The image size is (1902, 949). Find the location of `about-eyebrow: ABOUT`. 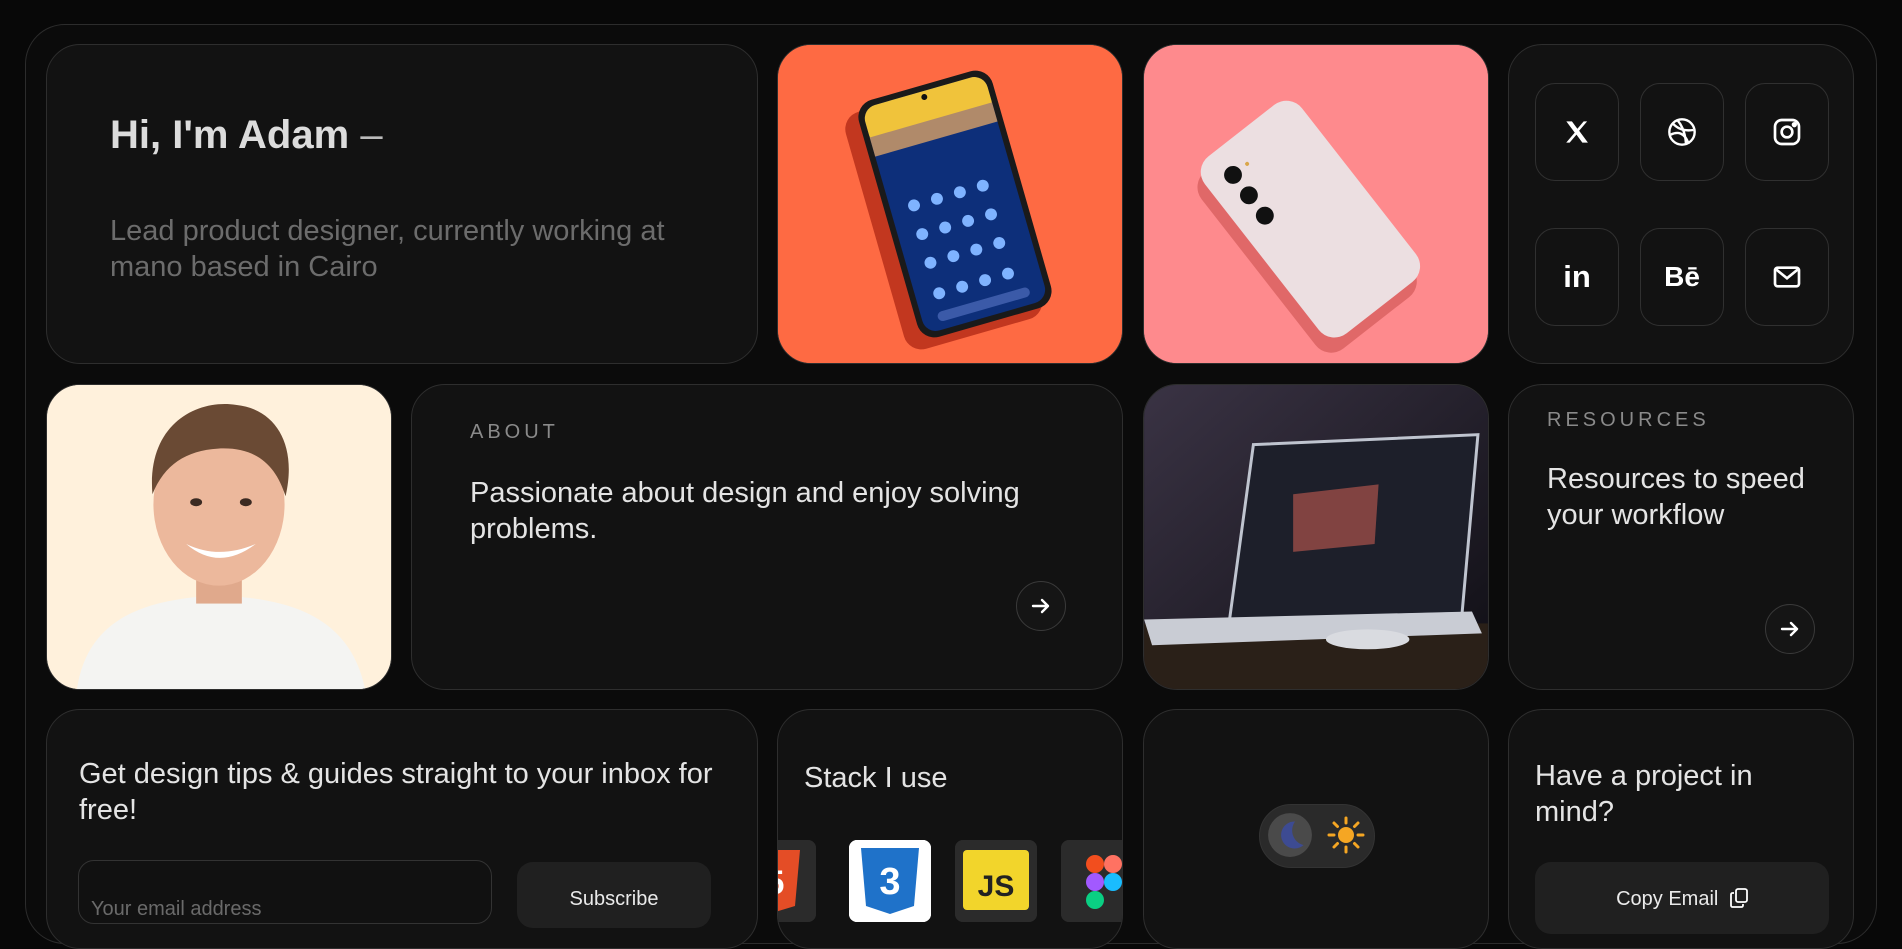

about-eyebrow: ABOUT is located at coordinates (514, 432).